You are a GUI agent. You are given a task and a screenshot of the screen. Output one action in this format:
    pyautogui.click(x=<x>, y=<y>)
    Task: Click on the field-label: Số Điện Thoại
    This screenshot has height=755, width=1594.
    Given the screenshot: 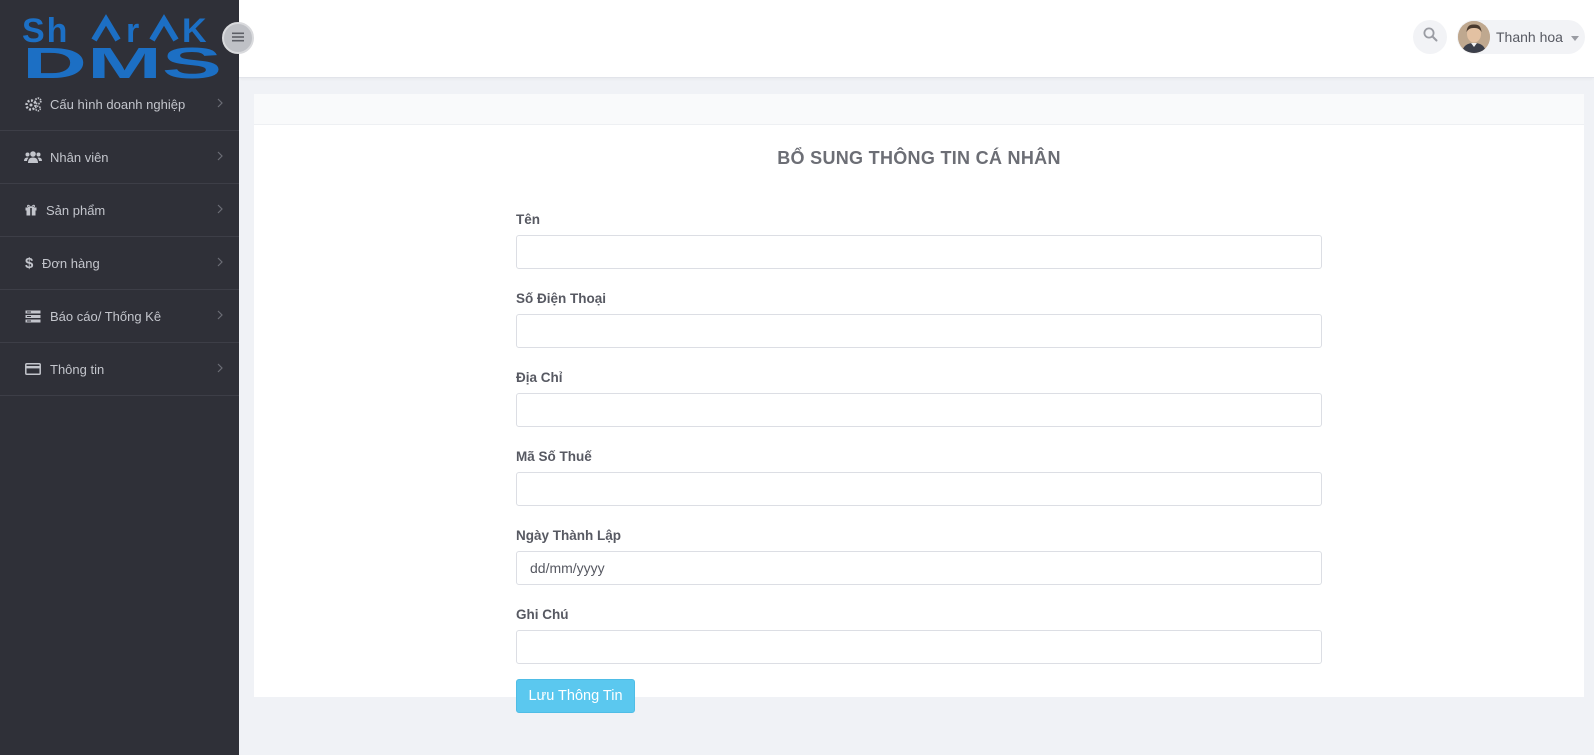 What is the action you would take?
    pyautogui.click(x=561, y=298)
    